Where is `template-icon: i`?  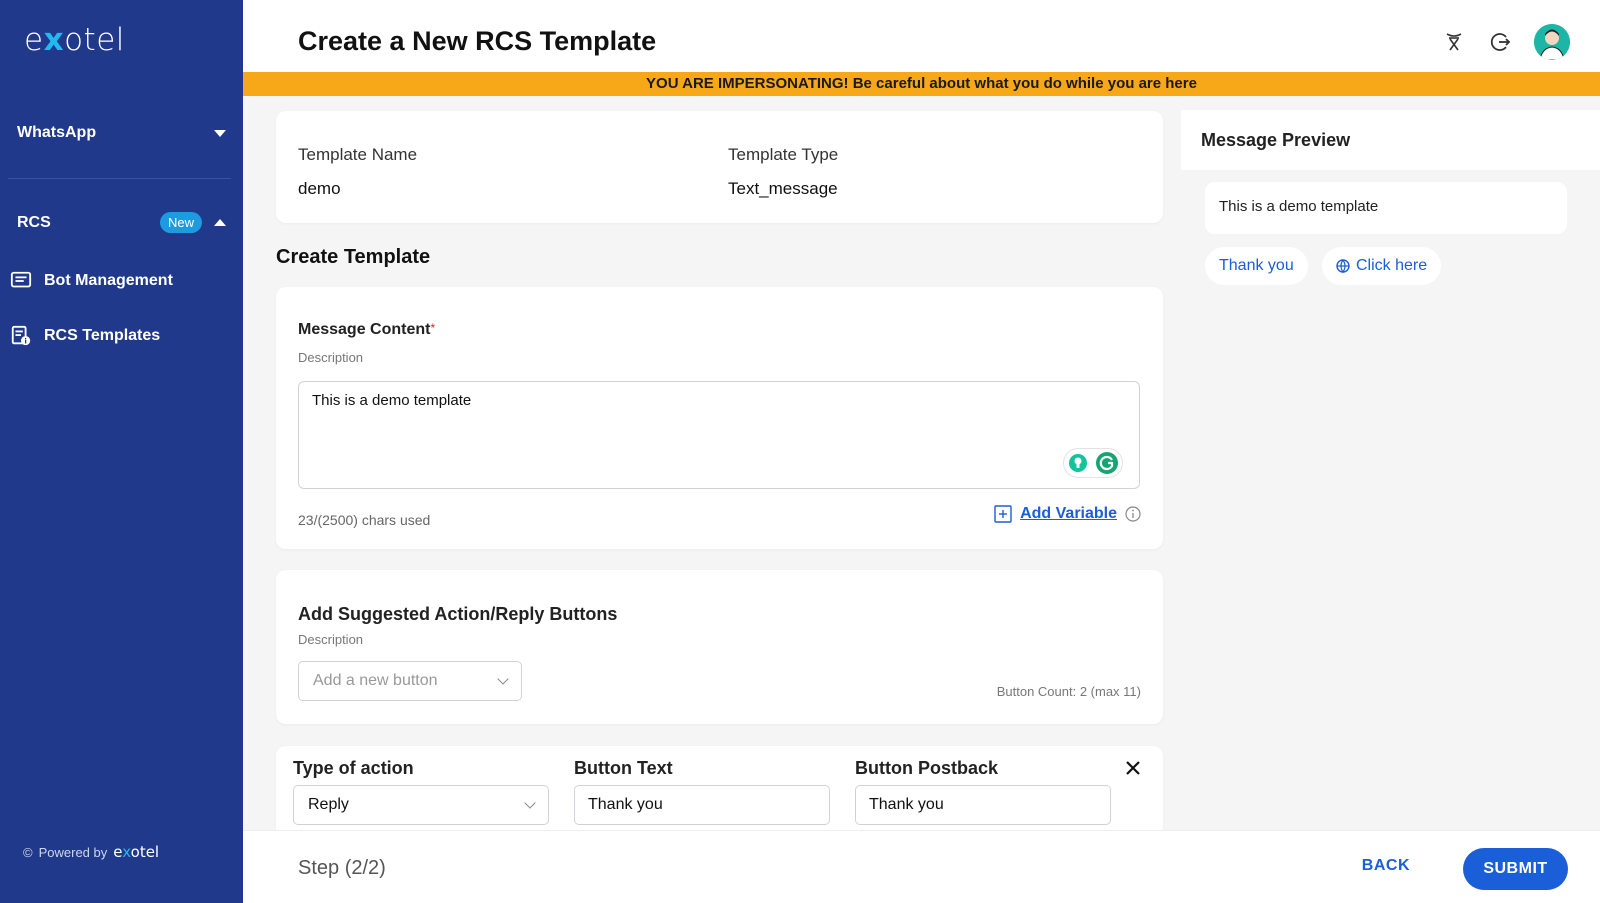 template-icon: i is located at coordinates (21, 335).